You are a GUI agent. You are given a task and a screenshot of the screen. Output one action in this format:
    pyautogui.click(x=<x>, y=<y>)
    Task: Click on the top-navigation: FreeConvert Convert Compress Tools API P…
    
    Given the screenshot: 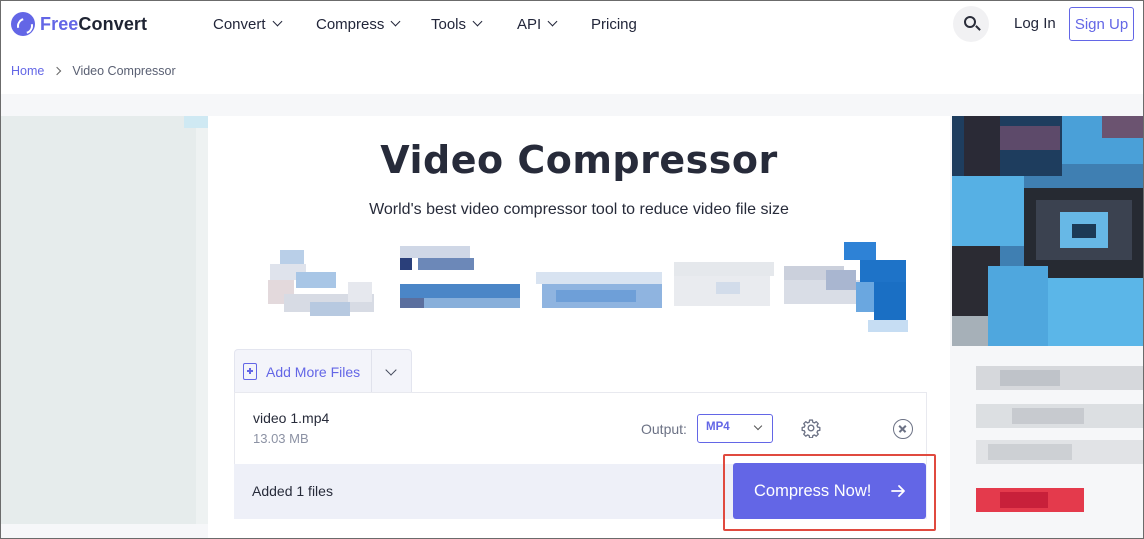 What is the action you would take?
    pyautogui.click(x=572, y=24)
    